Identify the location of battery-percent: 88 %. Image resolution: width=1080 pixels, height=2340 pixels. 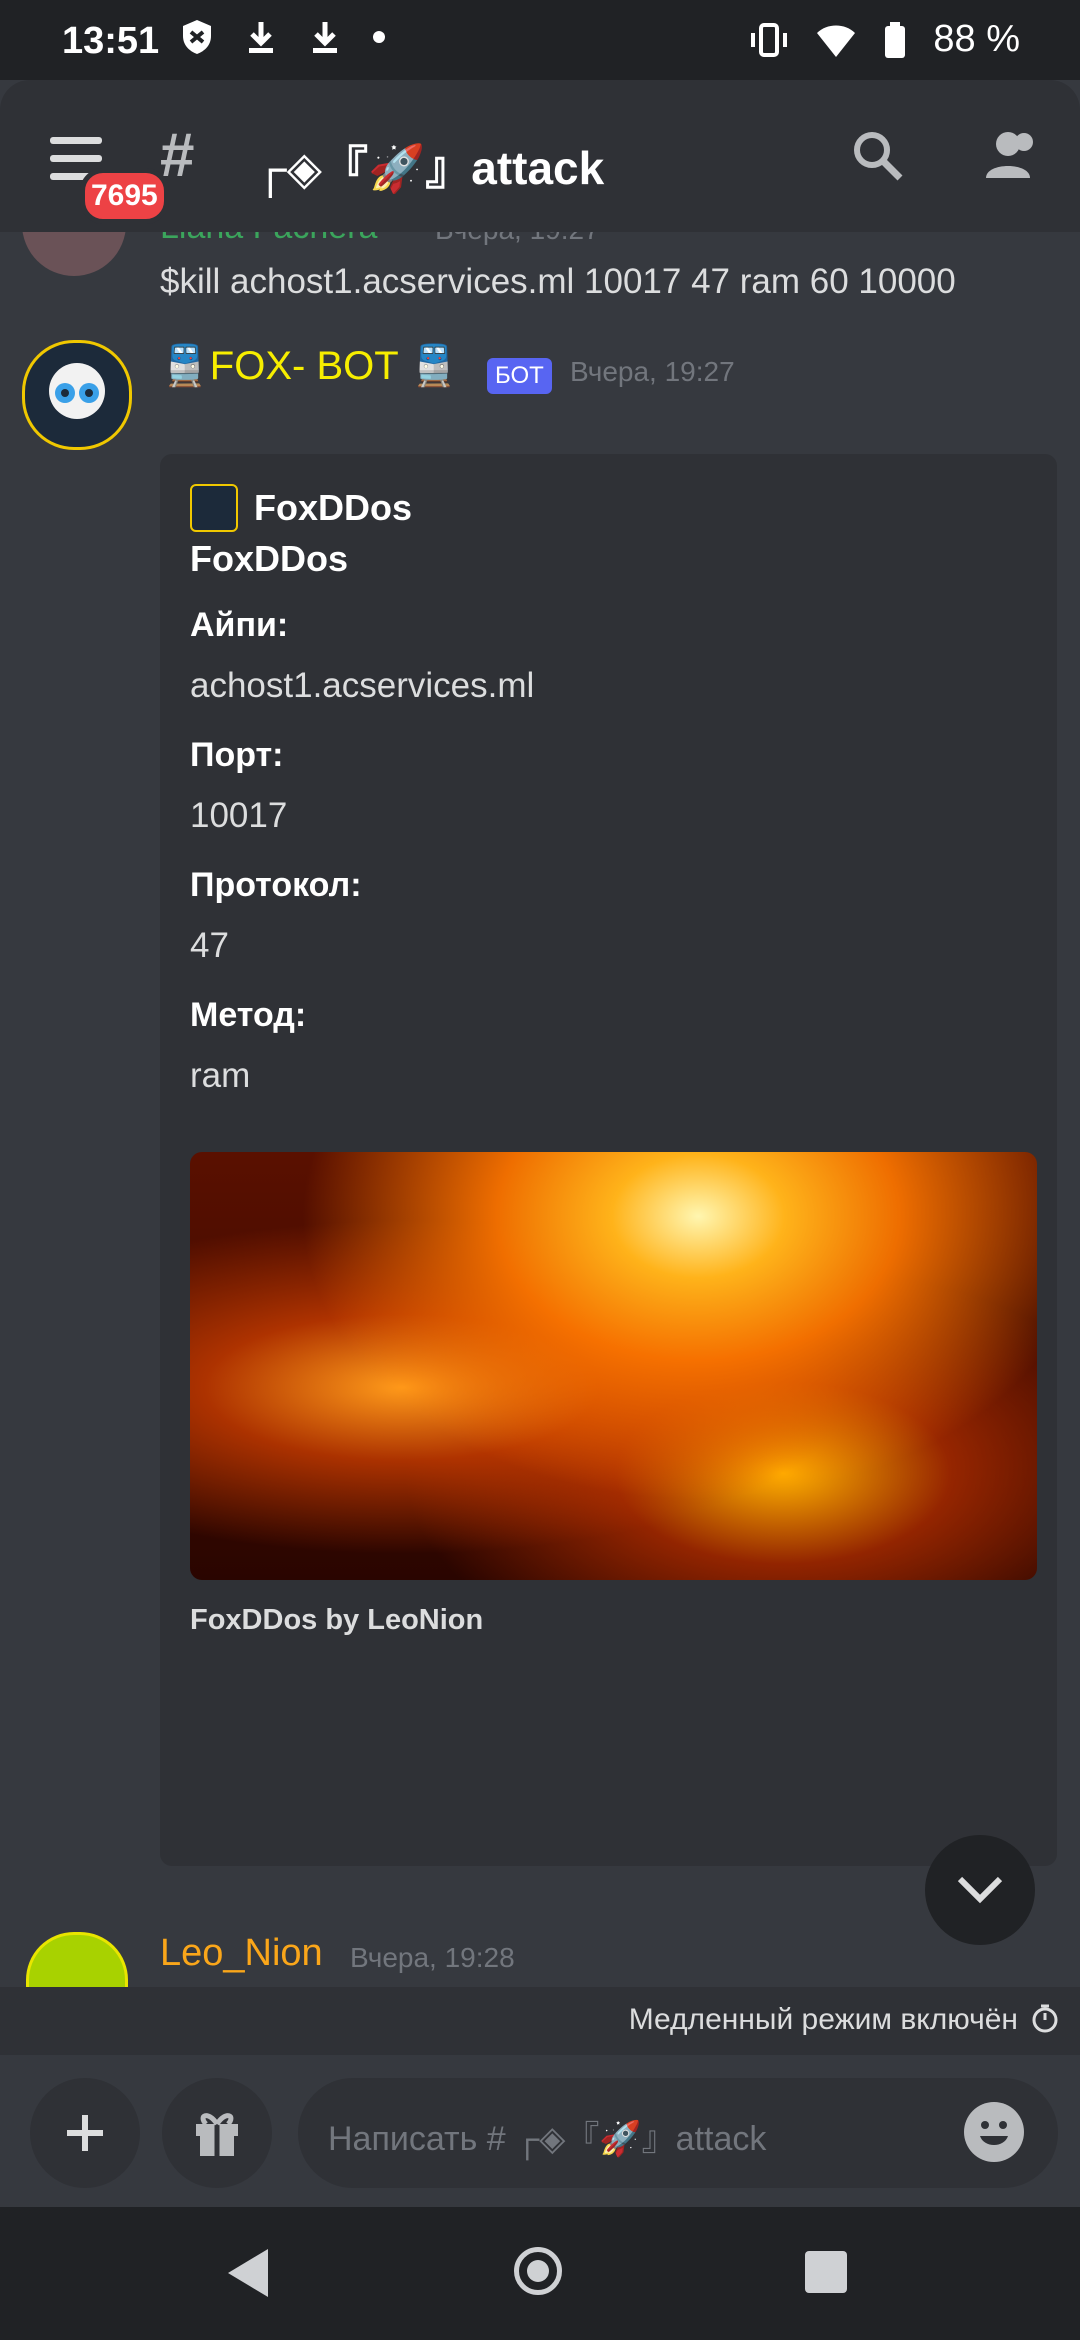
(976, 39).